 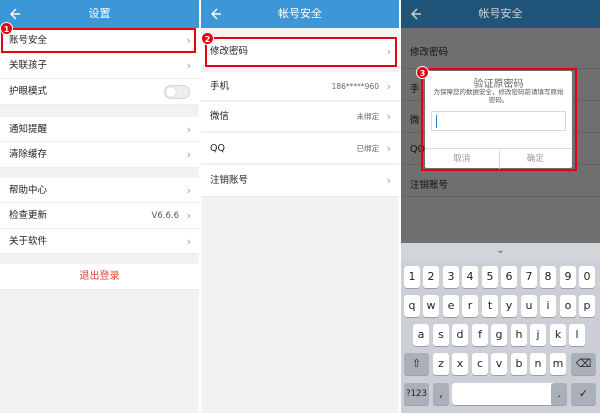 I want to click on page-title: 设置, so click(x=99, y=13).